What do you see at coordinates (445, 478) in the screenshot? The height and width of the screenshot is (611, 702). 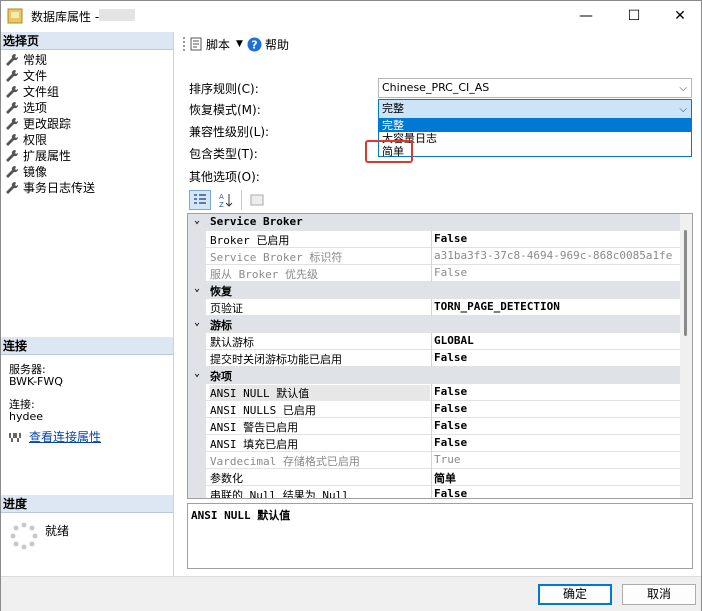 I see `grid-property-value: 简单` at bounding box center [445, 478].